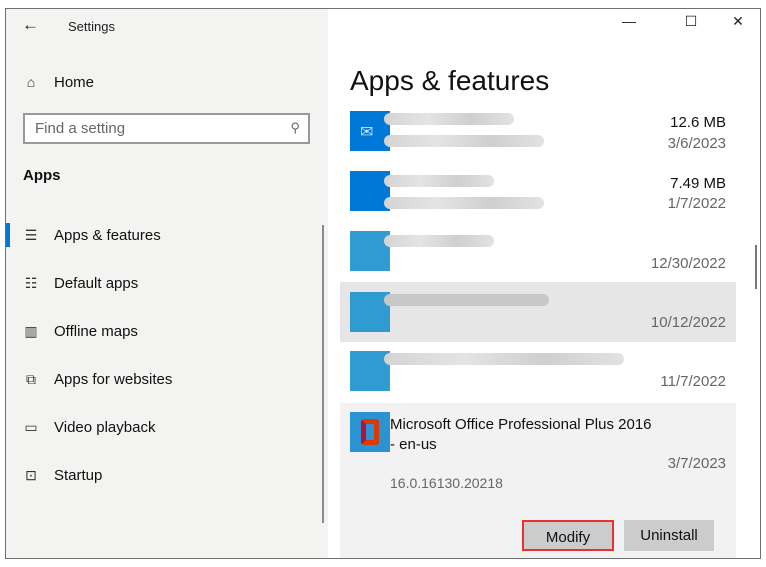 The height and width of the screenshot is (567, 766). What do you see at coordinates (738, 21) in the screenshot?
I see `close-button: ✕` at bounding box center [738, 21].